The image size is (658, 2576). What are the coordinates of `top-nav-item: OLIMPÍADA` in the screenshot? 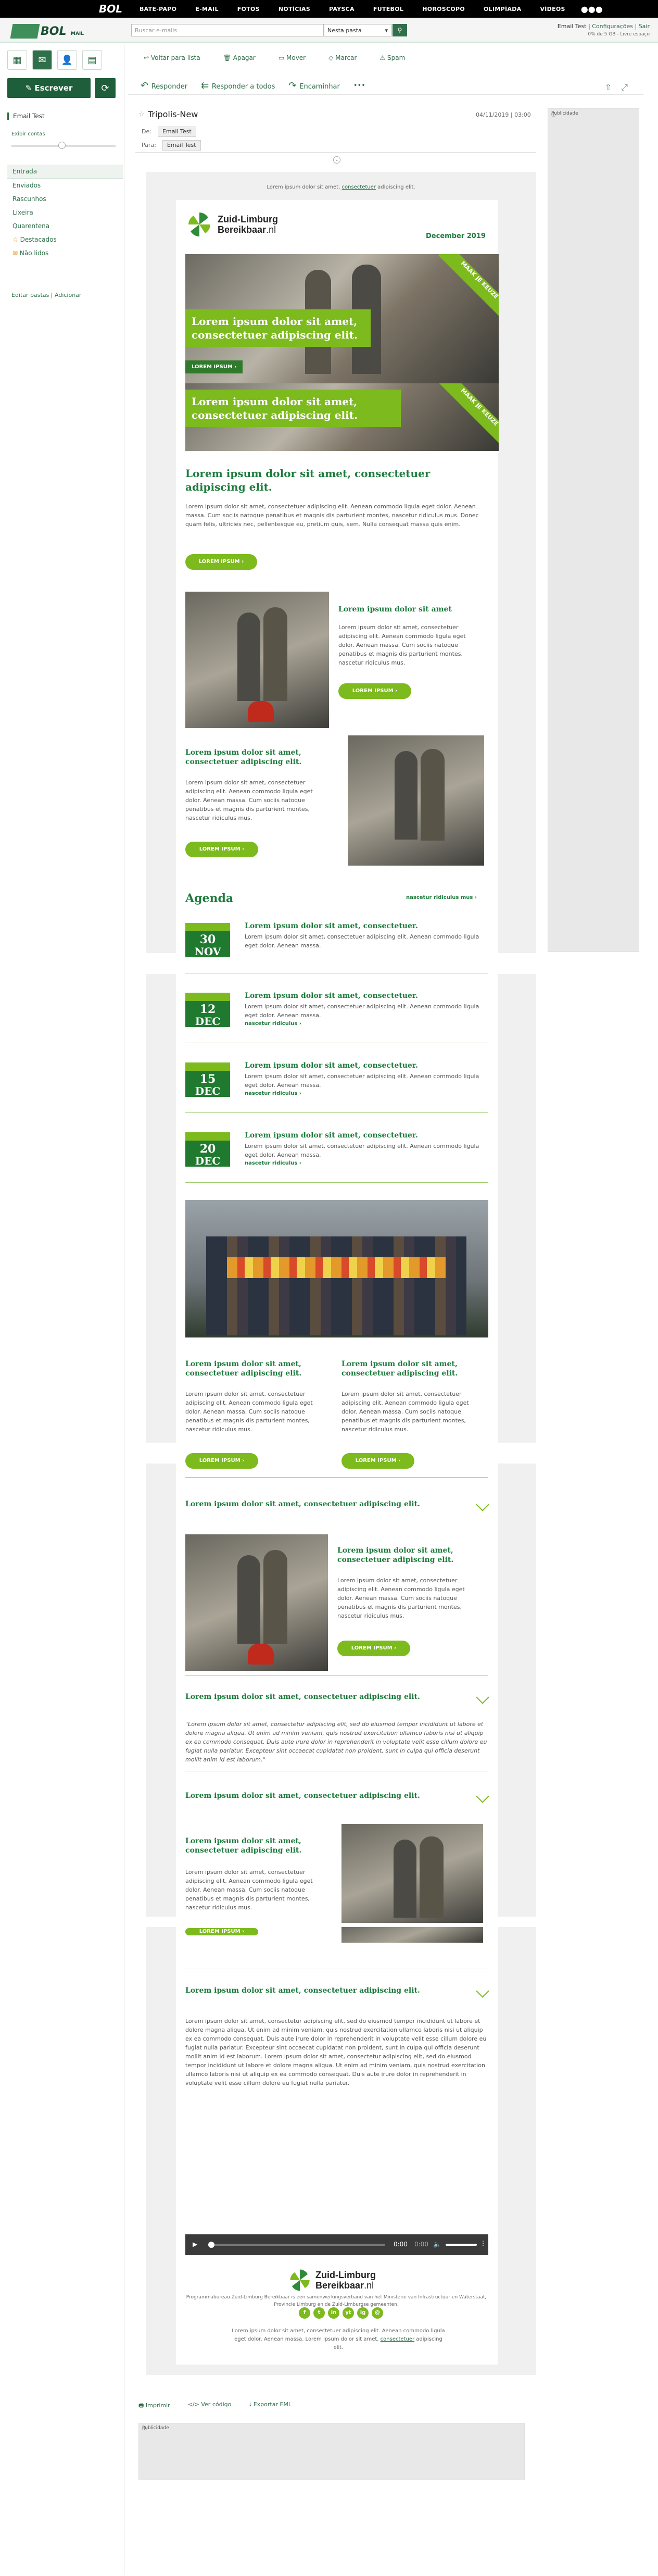 It's located at (502, 9).